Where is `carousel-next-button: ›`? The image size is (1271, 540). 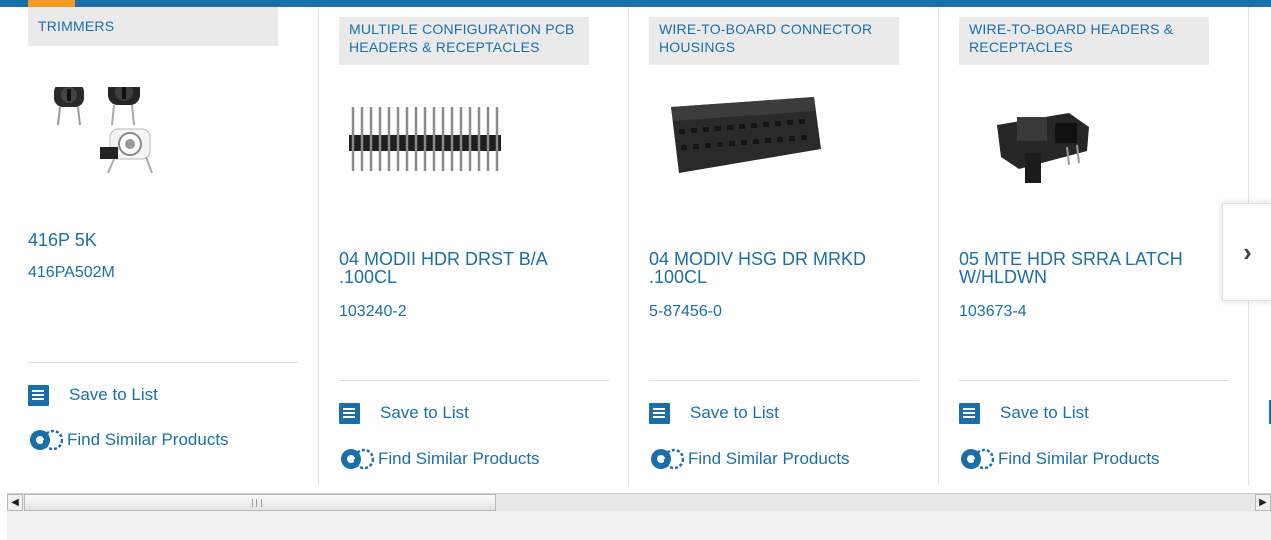
carousel-next-button: › is located at coordinates (1246, 252).